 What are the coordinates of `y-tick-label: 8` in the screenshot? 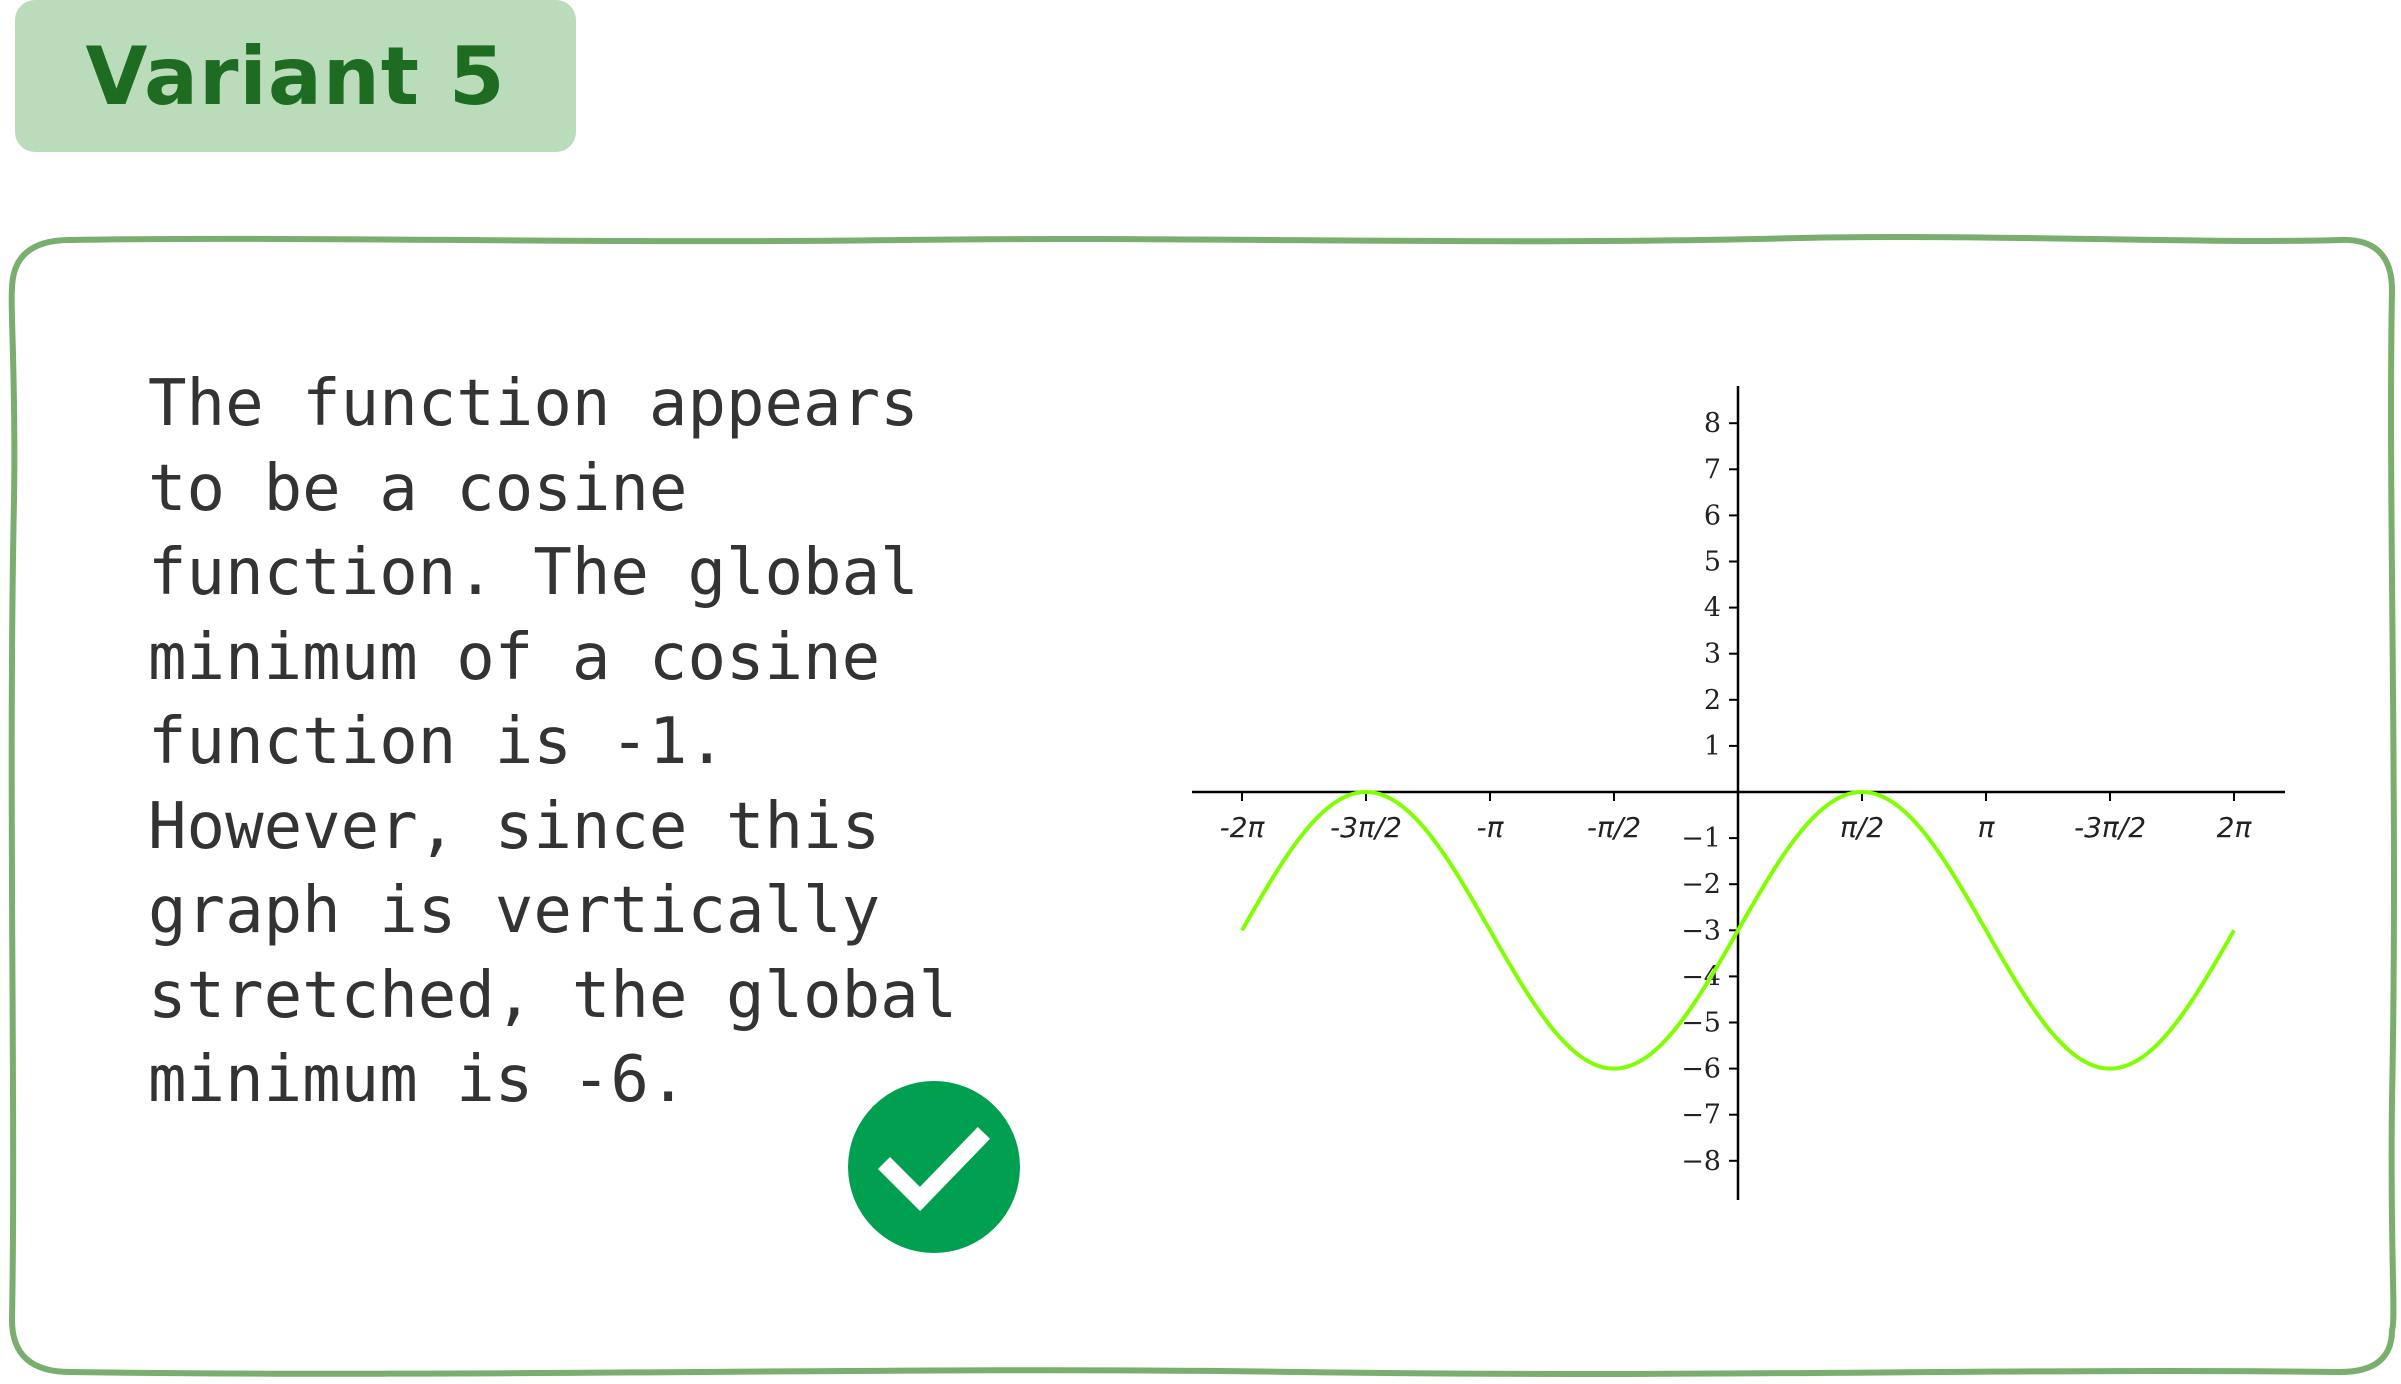 It's located at (1712, 423).